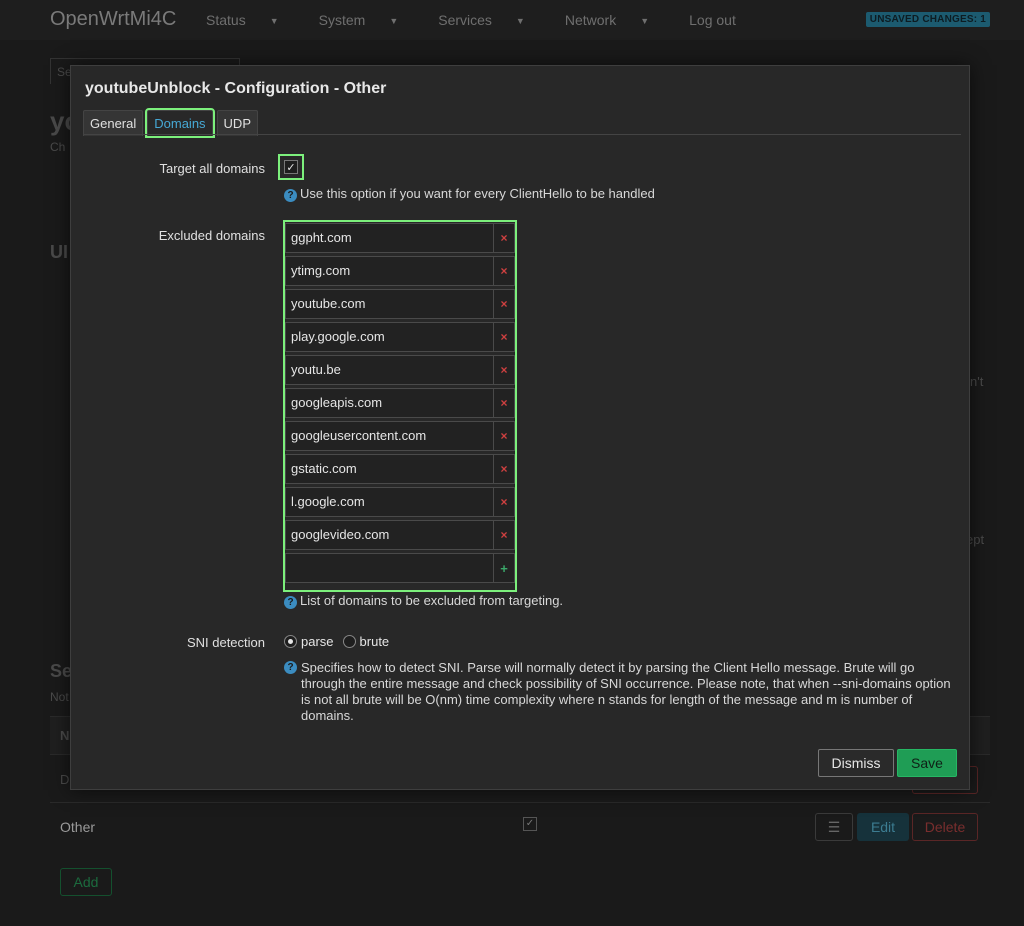 The width and height of the screenshot is (1024, 926). I want to click on sni-detection-label: SNI detection, so click(225, 642).